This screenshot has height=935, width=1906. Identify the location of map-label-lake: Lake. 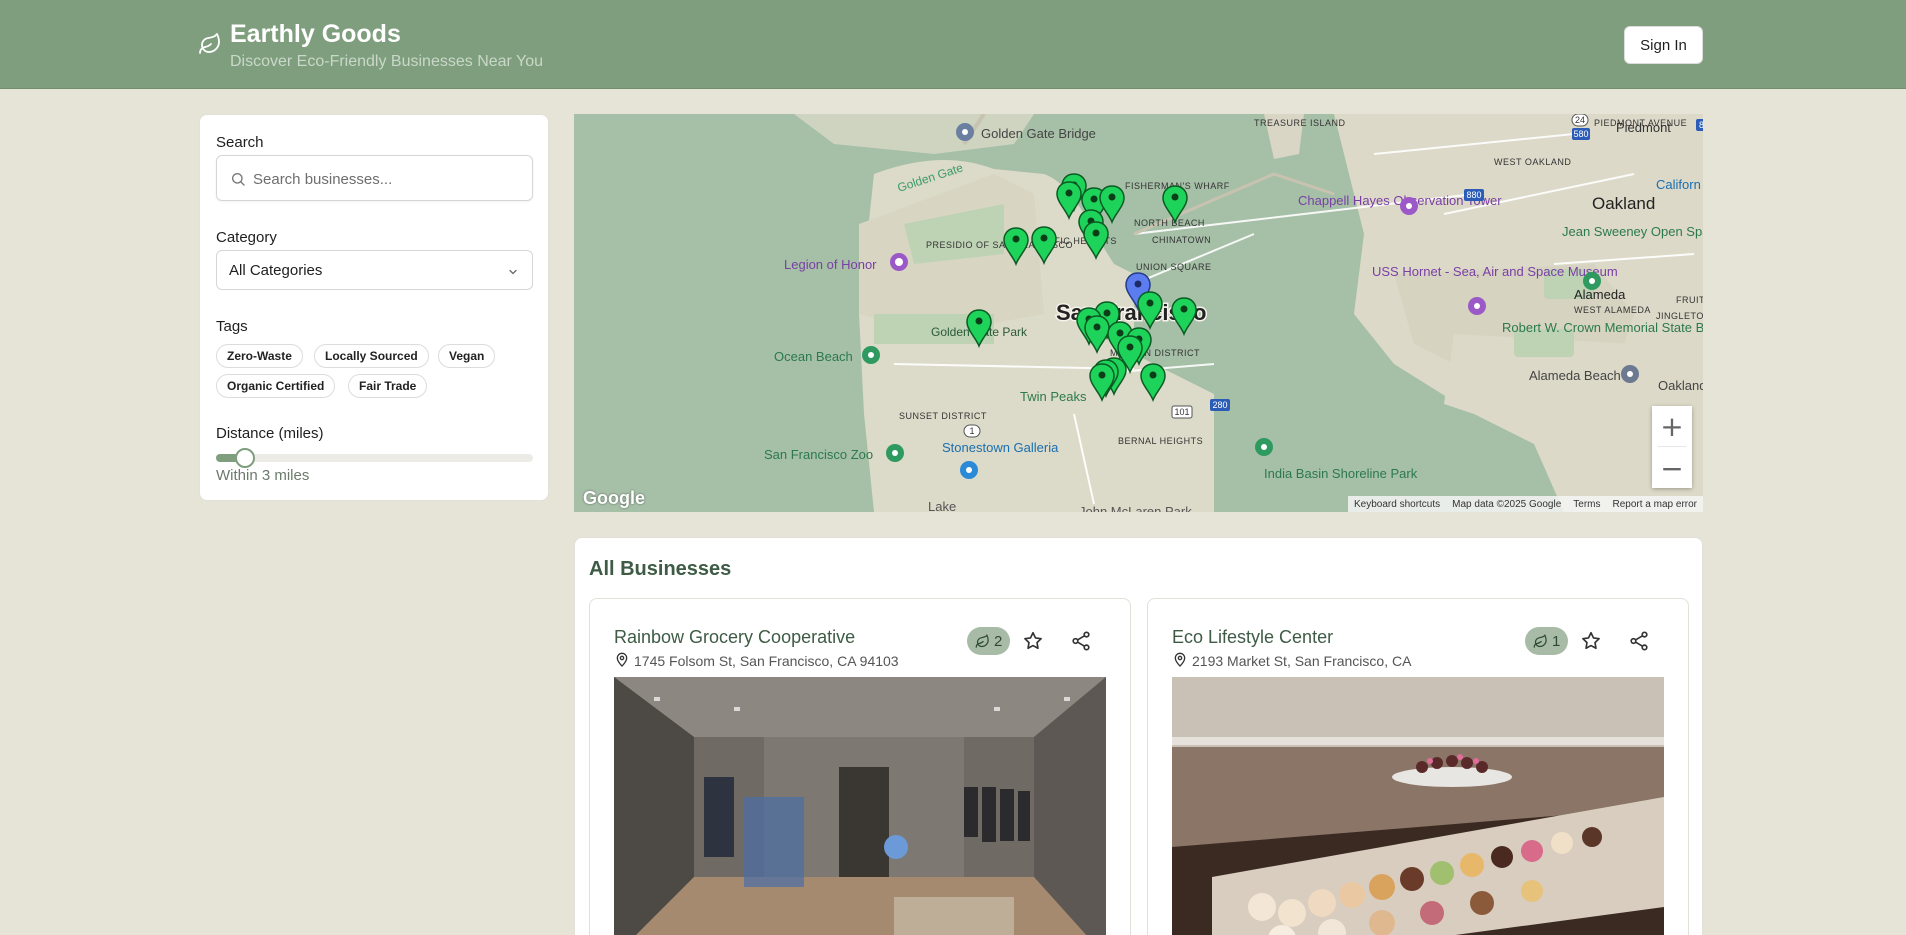
(942, 505).